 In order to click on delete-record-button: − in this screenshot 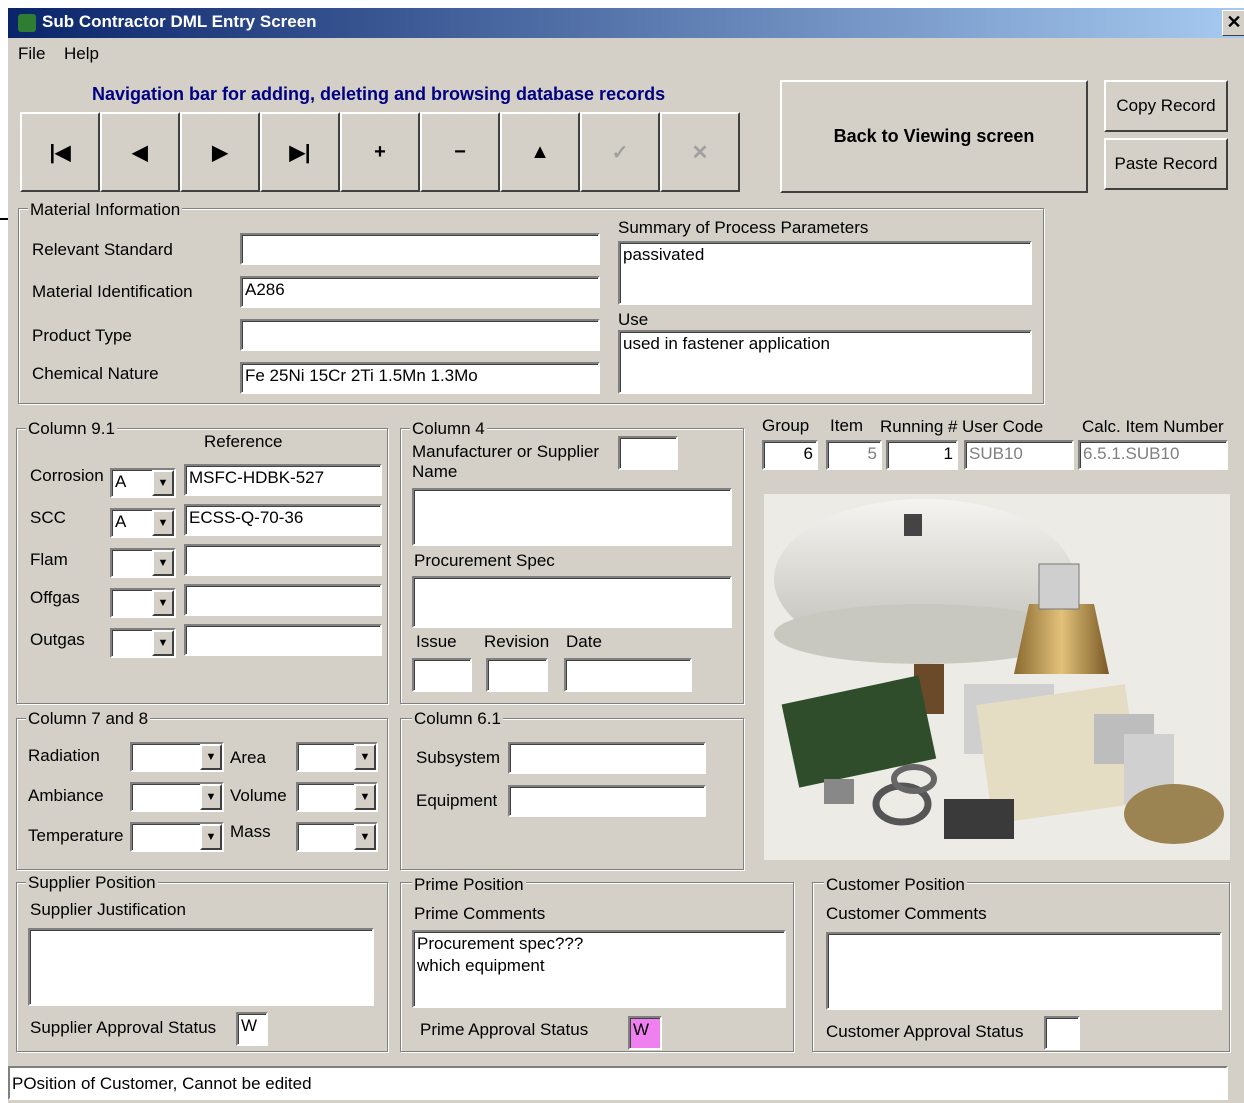, I will do `click(460, 152)`.